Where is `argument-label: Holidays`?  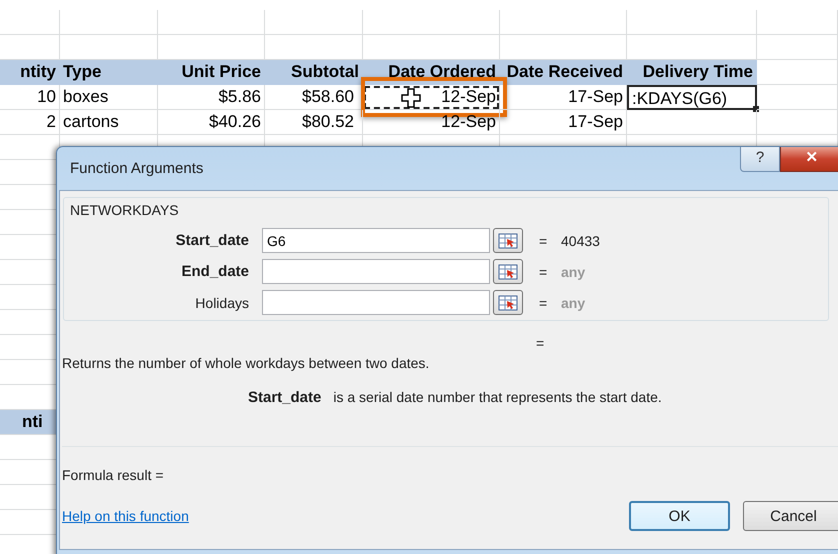
argument-label: Holidays is located at coordinates (221, 302).